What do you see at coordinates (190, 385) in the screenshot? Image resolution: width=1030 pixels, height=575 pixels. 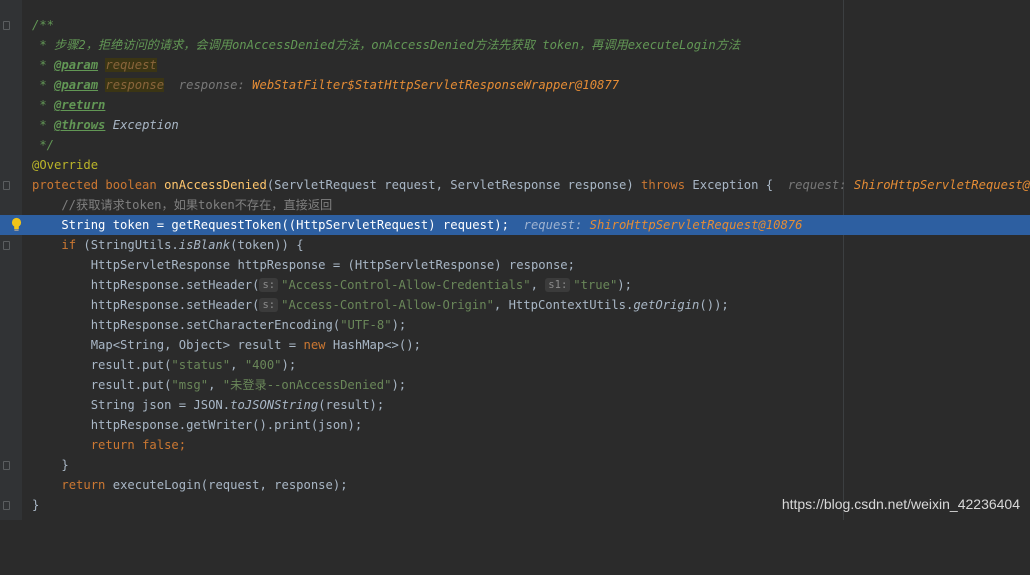 I see `string-literal: "msg"` at bounding box center [190, 385].